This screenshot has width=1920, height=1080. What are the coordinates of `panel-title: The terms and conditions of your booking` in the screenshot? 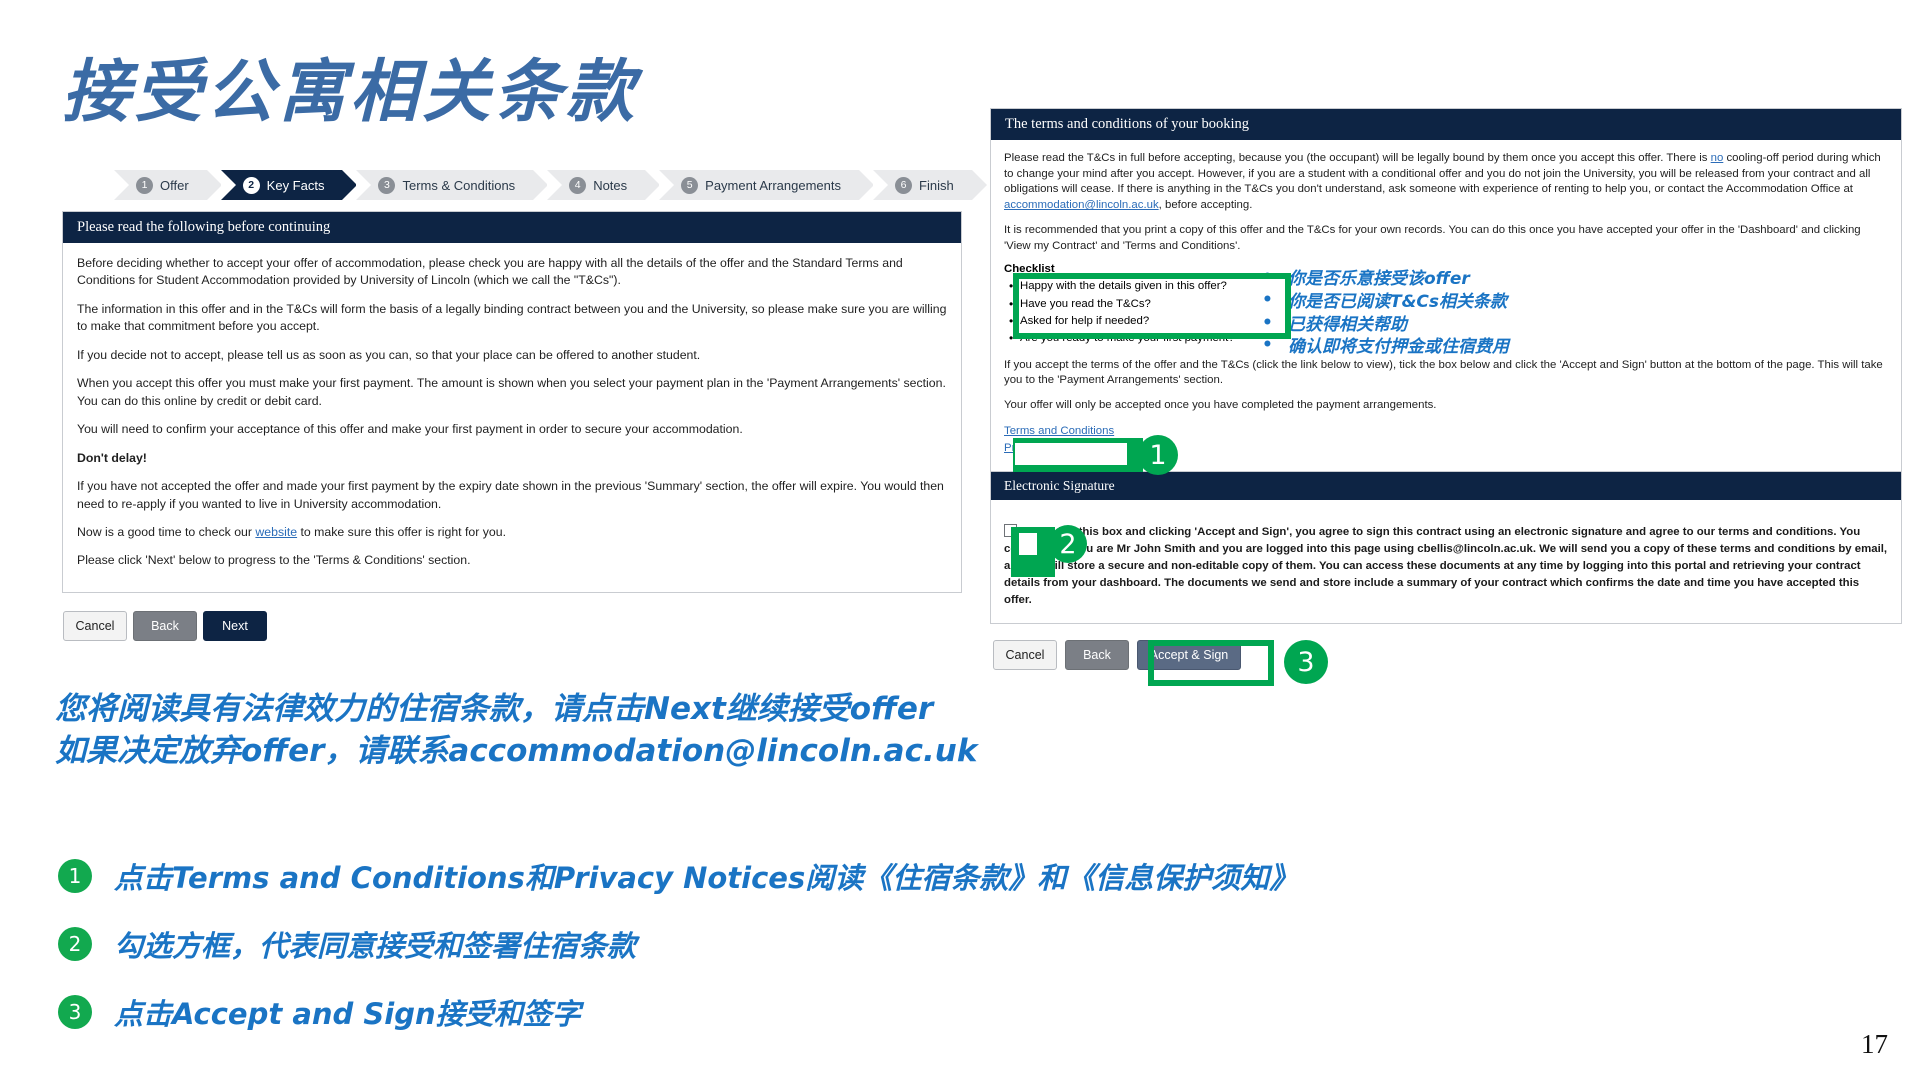 It's located at (1446, 124).